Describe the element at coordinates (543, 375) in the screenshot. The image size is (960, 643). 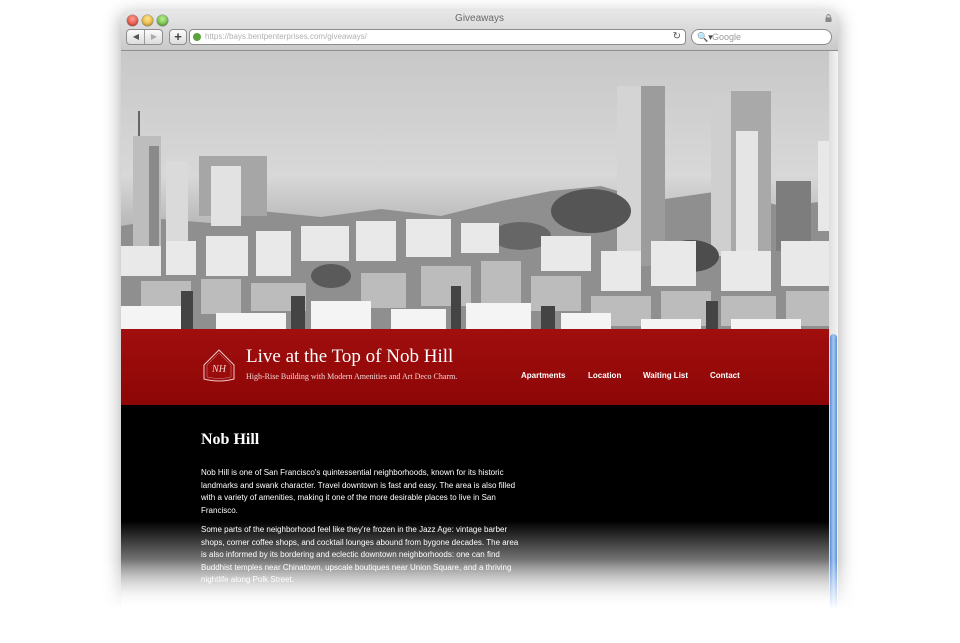
I see `nav-apartments: Apartments` at that location.